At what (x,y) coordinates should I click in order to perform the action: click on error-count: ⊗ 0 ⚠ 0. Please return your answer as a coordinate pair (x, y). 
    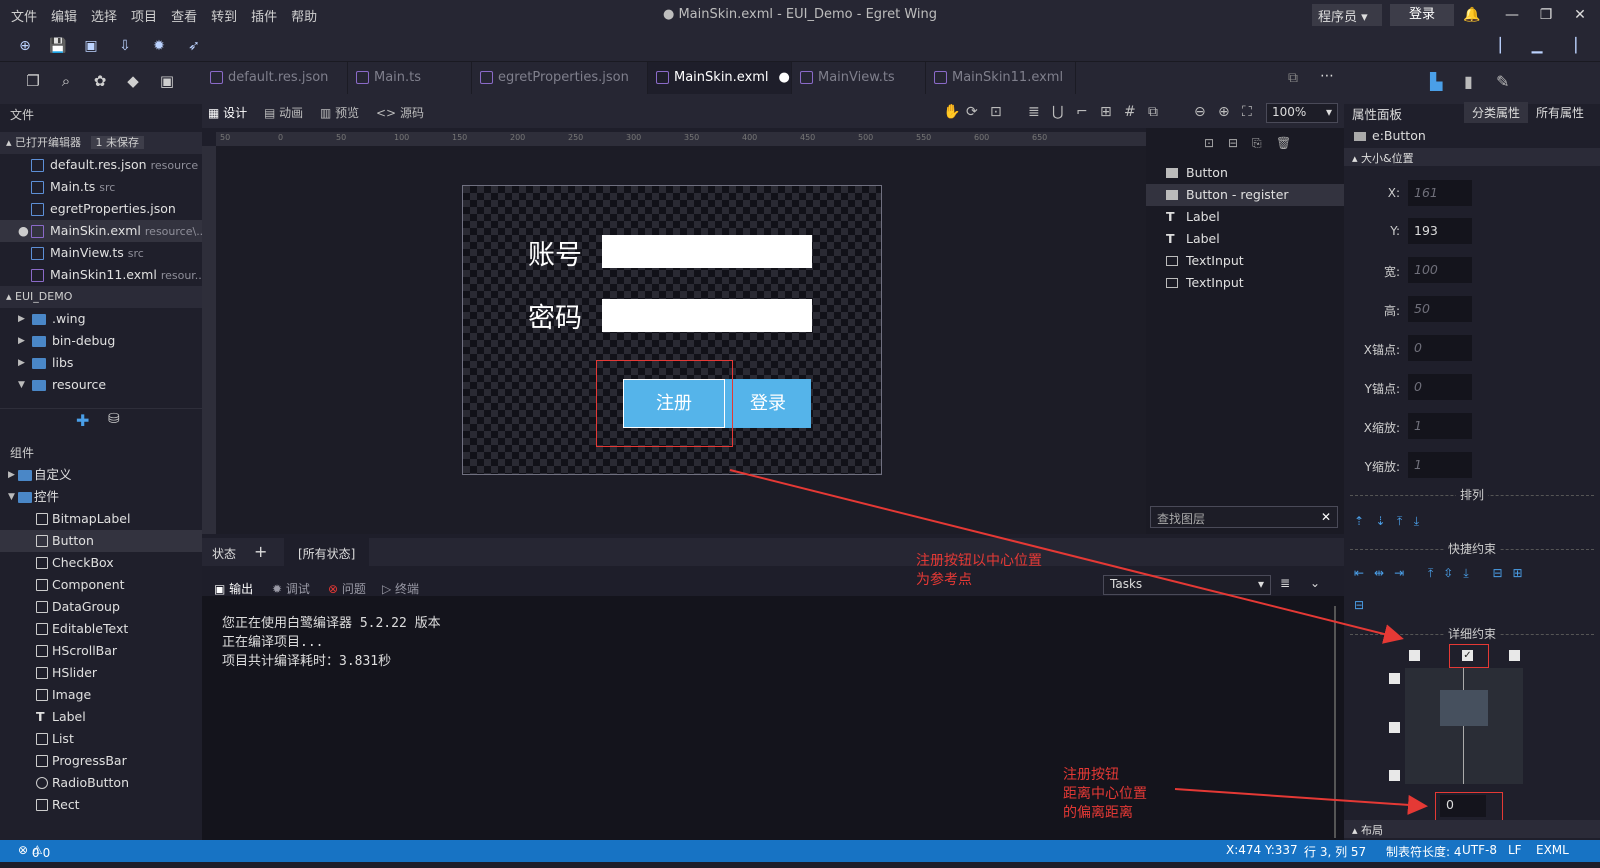
    Looking at the image, I should click on (34, 851).